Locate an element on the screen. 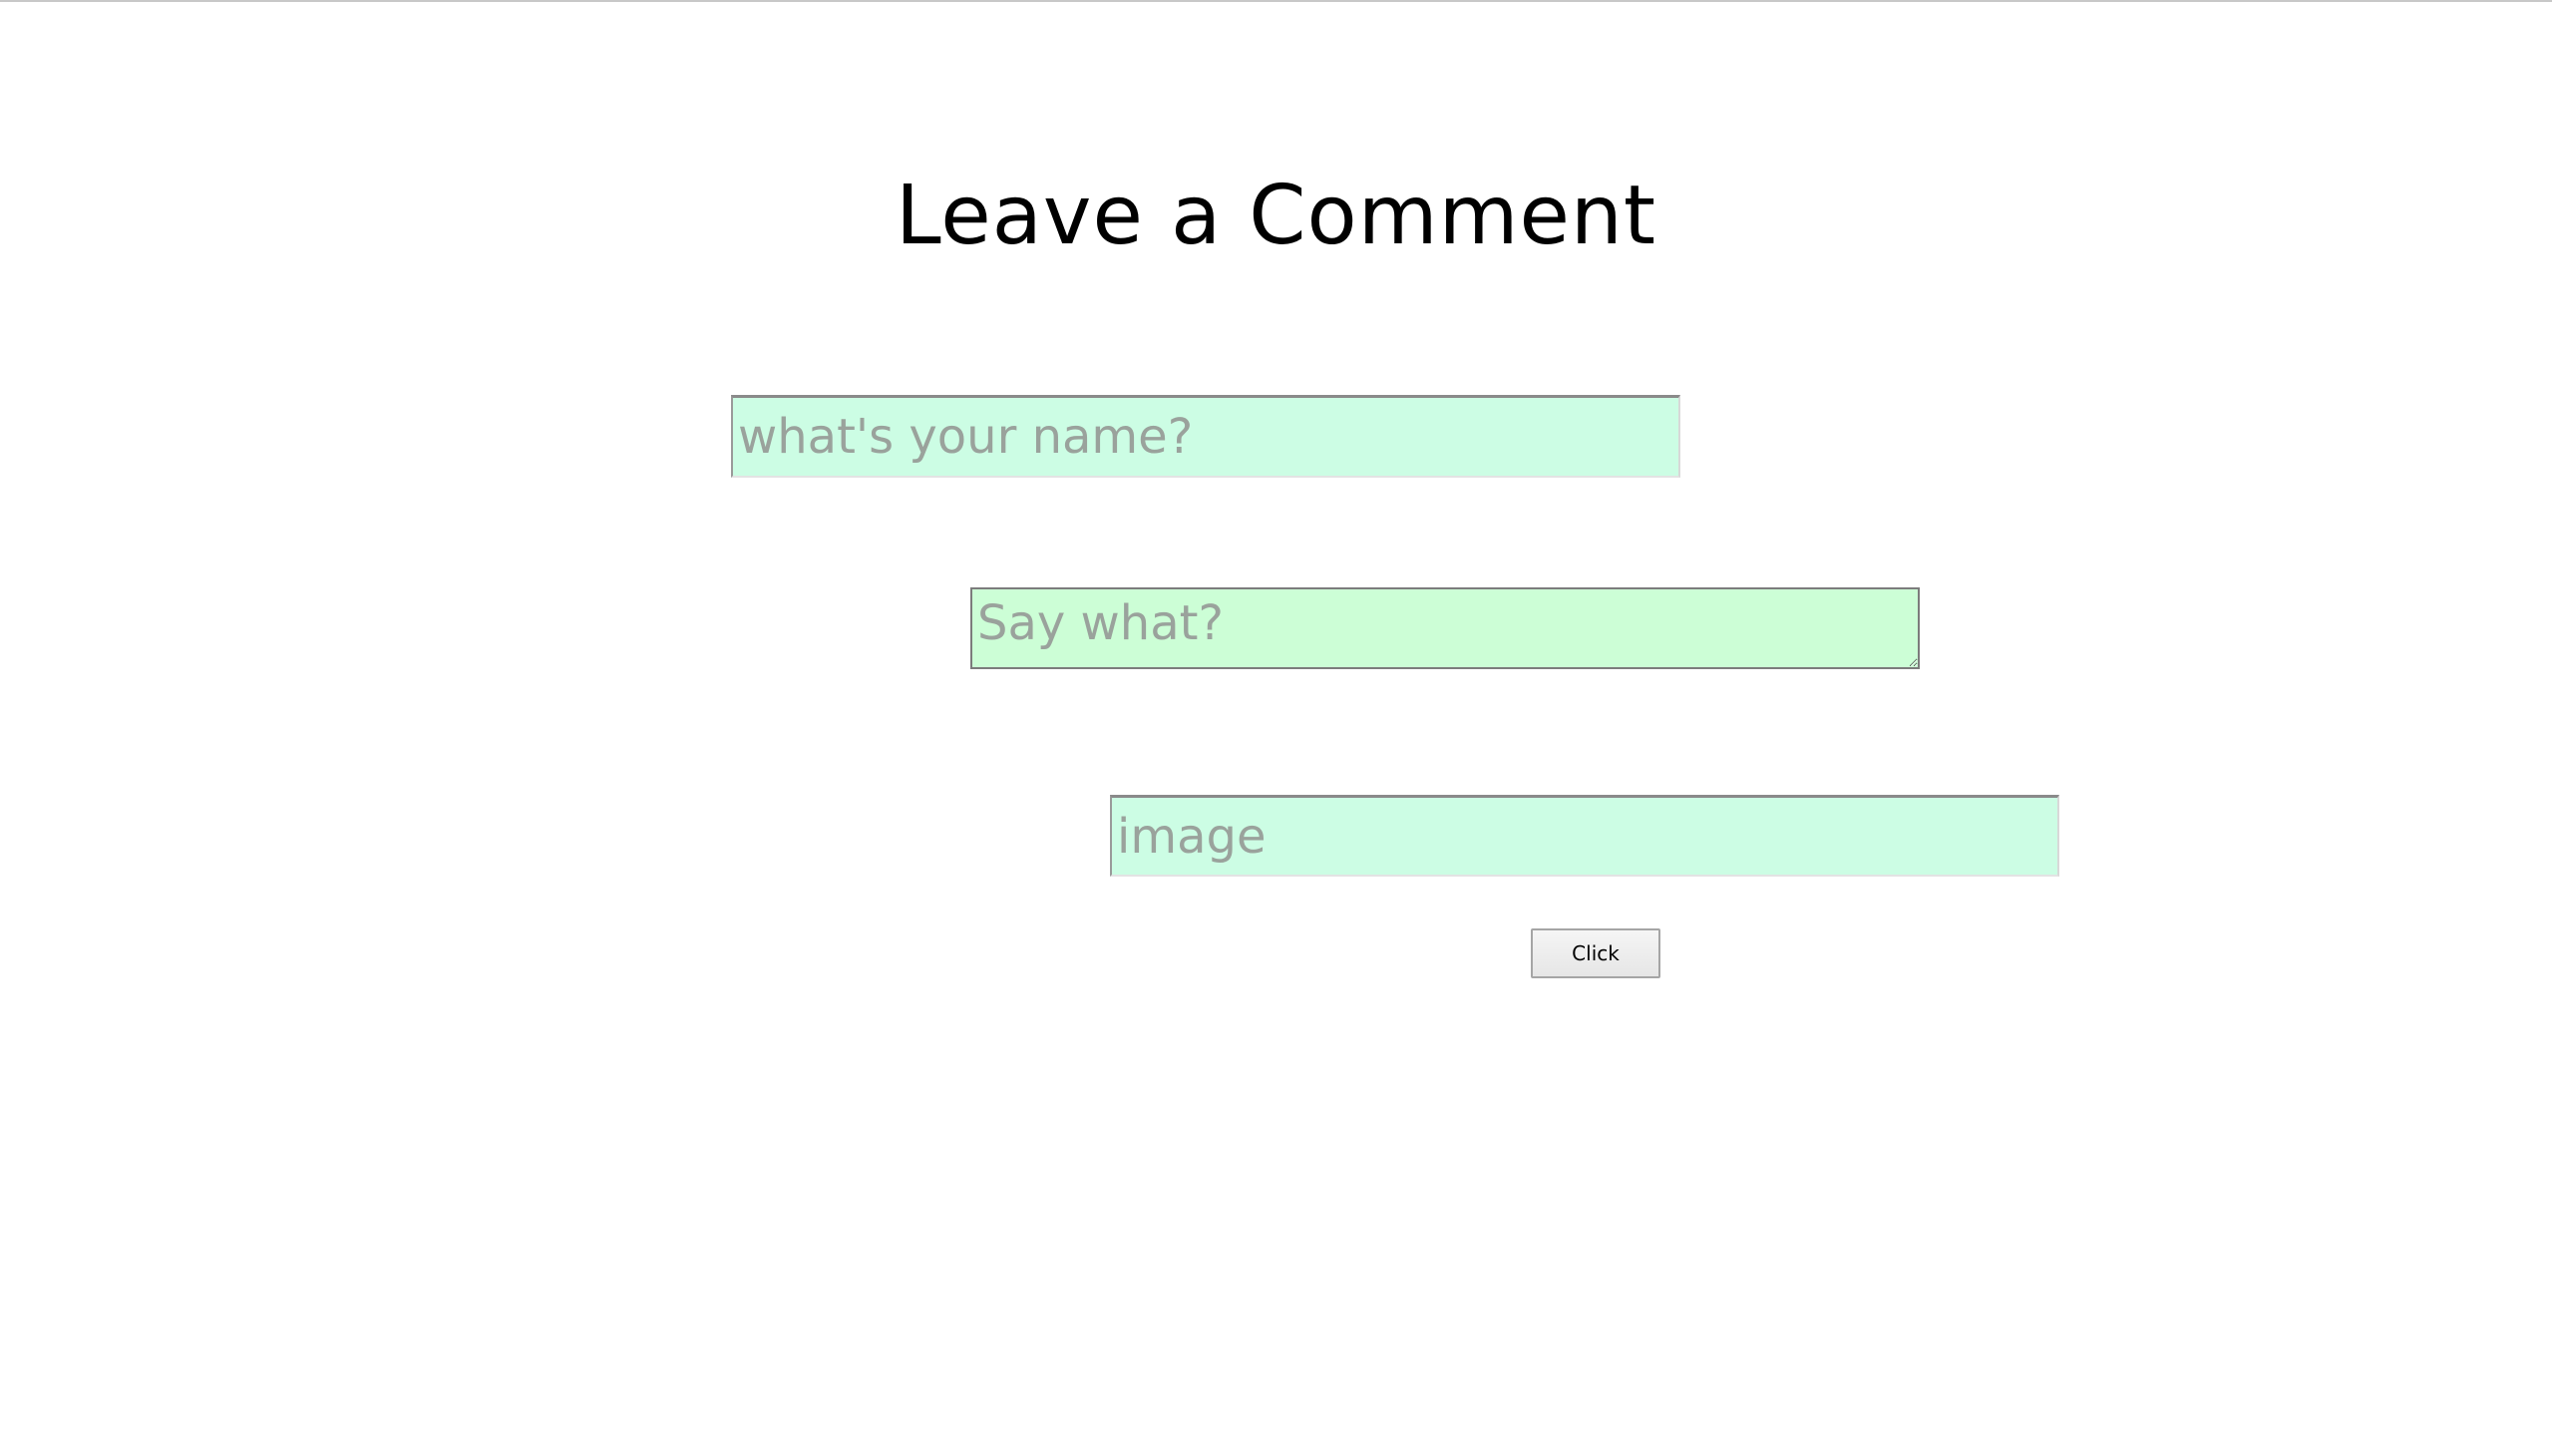 The height and width of the screenshot is (1456, 2552). name-input is located at coordinates (1205, 436).